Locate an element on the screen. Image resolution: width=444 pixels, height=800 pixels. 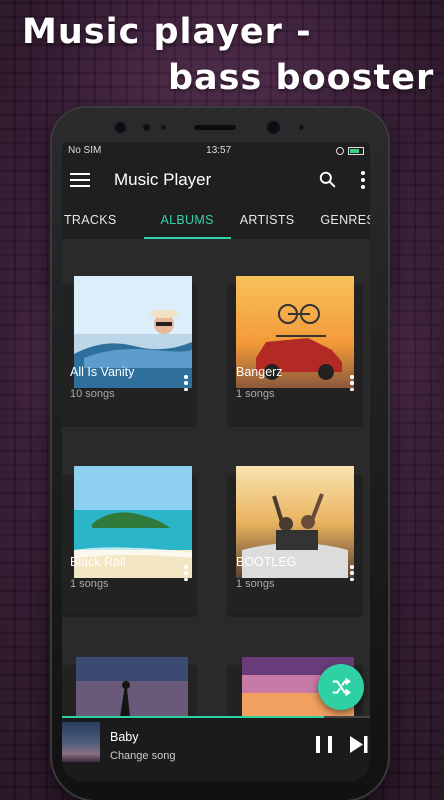
skip-next-icon is located at coordinates (359, 744).